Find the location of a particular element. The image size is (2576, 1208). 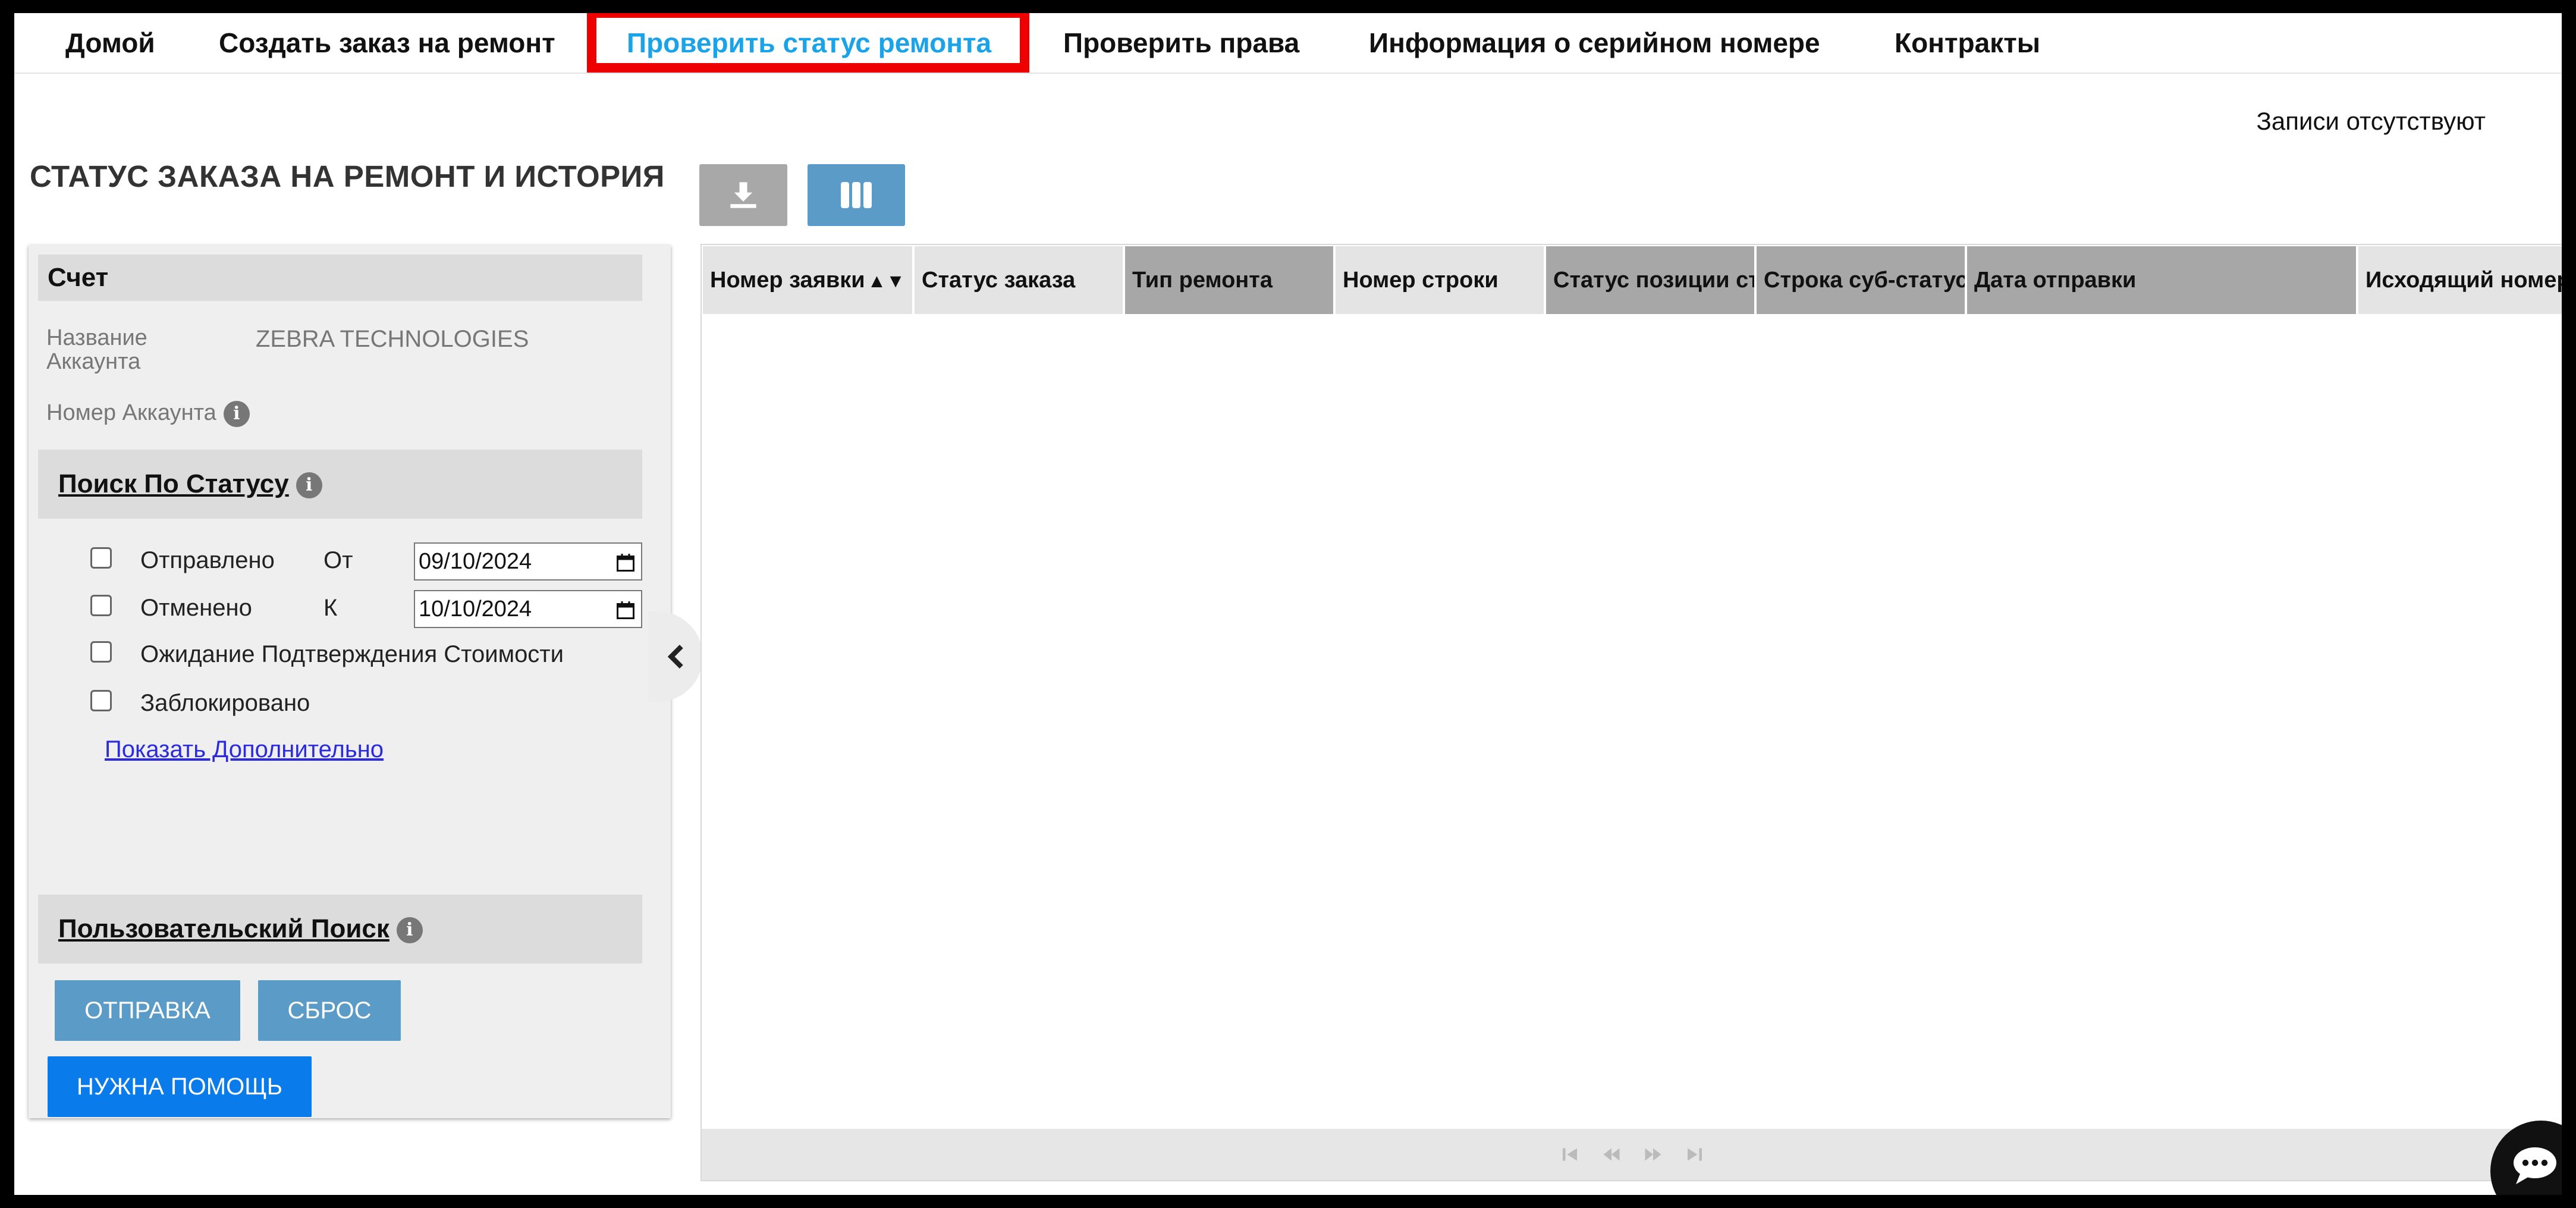

column-header-outbound-number: Исходящий номер is located at coordinates (2460, 280).